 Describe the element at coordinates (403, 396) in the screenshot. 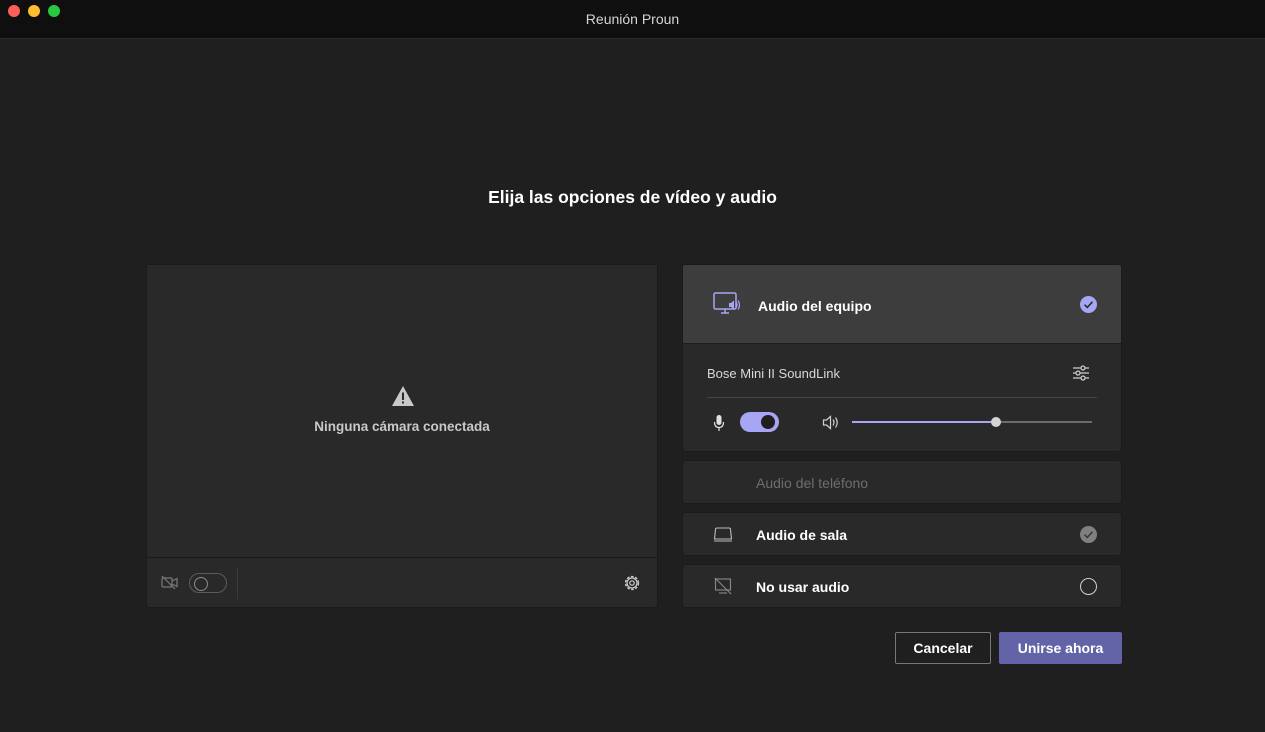

I see `warning-icon` at that location.